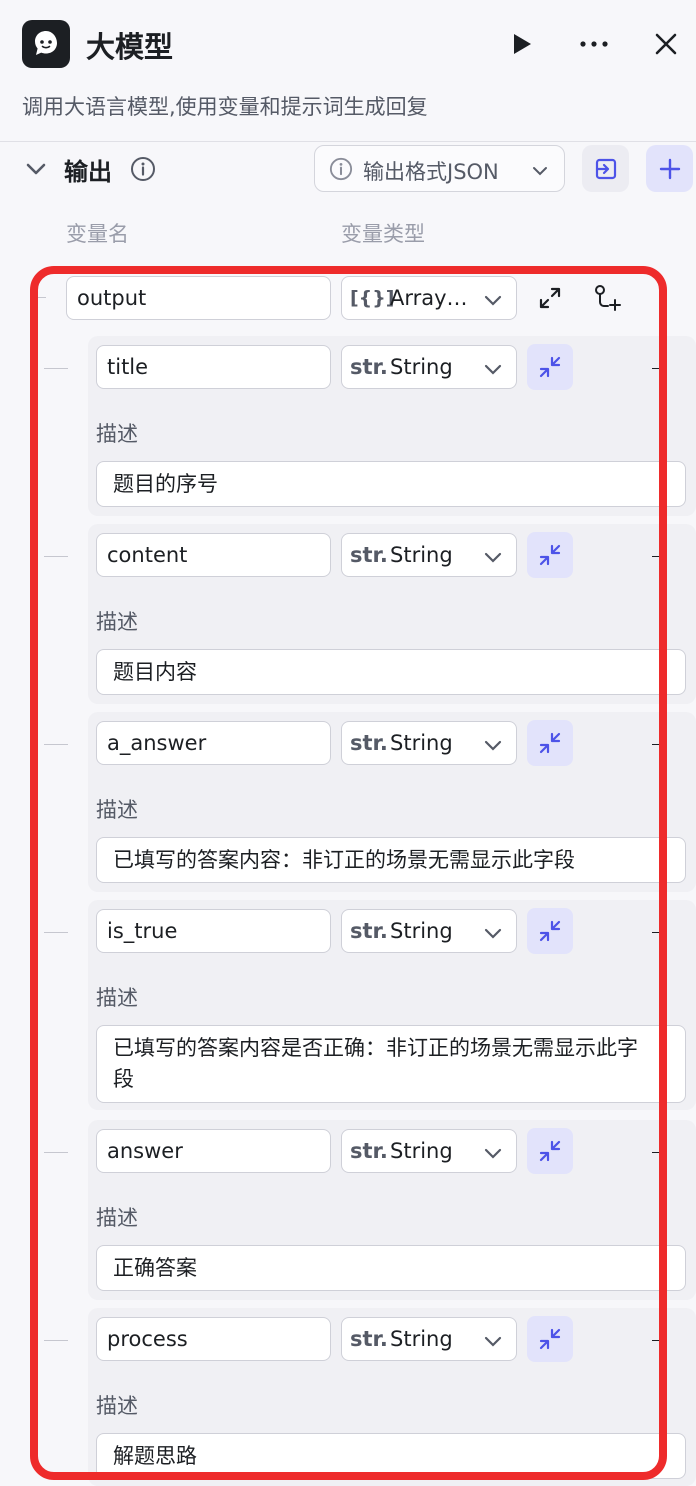  Describe the element at coordinates (213, 931) in the screenshot. I see `variable-name-input: is_true` at that location.